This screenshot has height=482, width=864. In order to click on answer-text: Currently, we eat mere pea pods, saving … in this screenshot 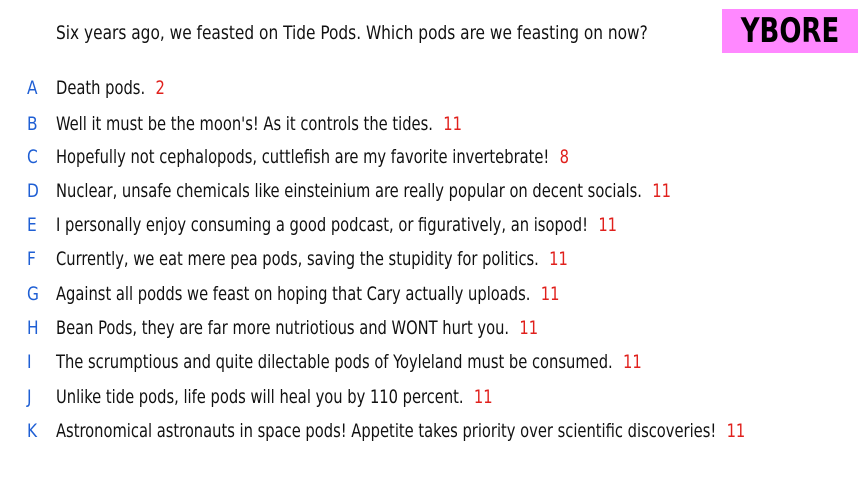, I will do `click(297, 259)`.